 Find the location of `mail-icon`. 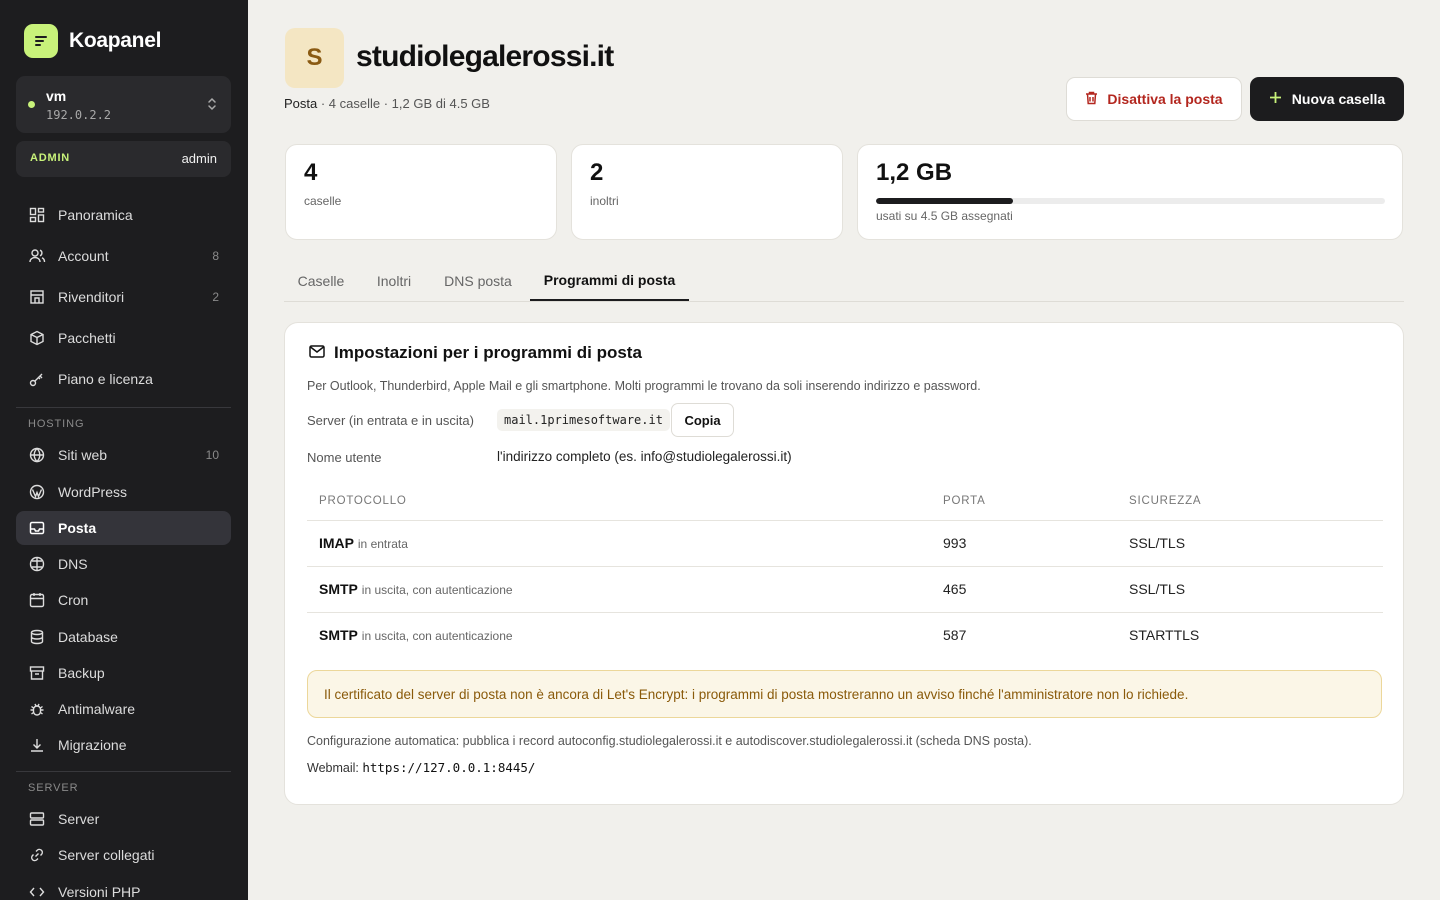

mail-icon is located at coordinates (317, 353).